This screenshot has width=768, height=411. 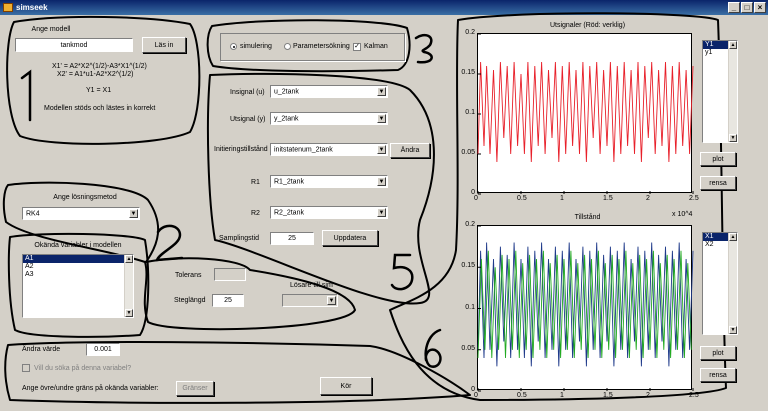 I want to click on solver-header: Ange lösningsmetod, so click(x=85, y=197).